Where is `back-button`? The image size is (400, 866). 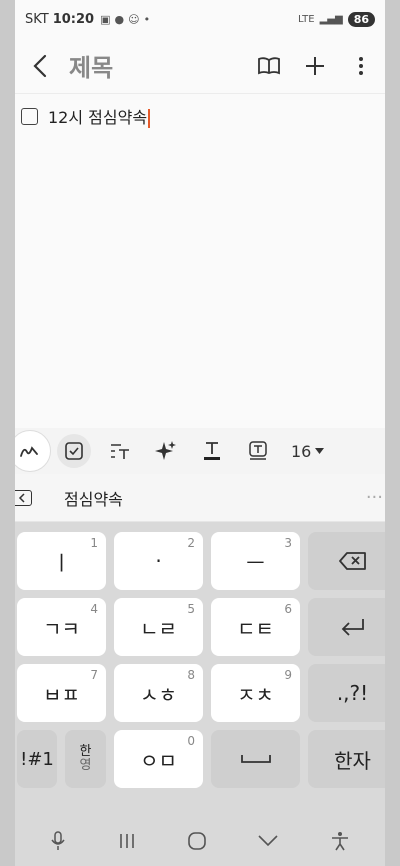
back-button is located at coordinates (40, 66).